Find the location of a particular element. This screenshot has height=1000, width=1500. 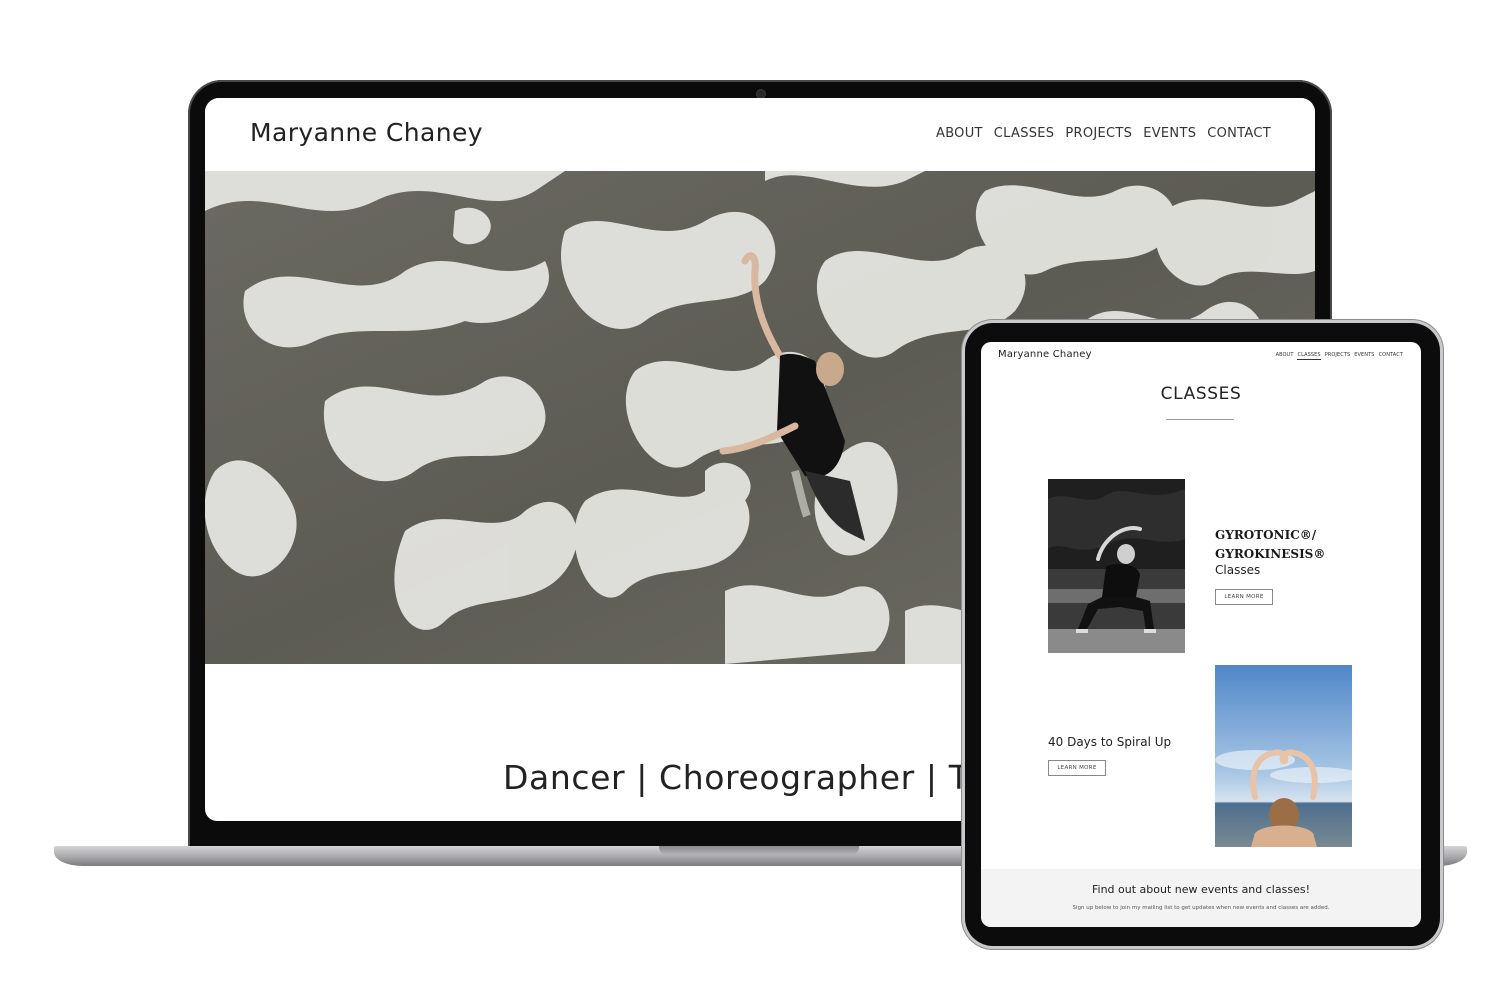

nav-projects: PROJECTS is located at coordinates (1098, 133).